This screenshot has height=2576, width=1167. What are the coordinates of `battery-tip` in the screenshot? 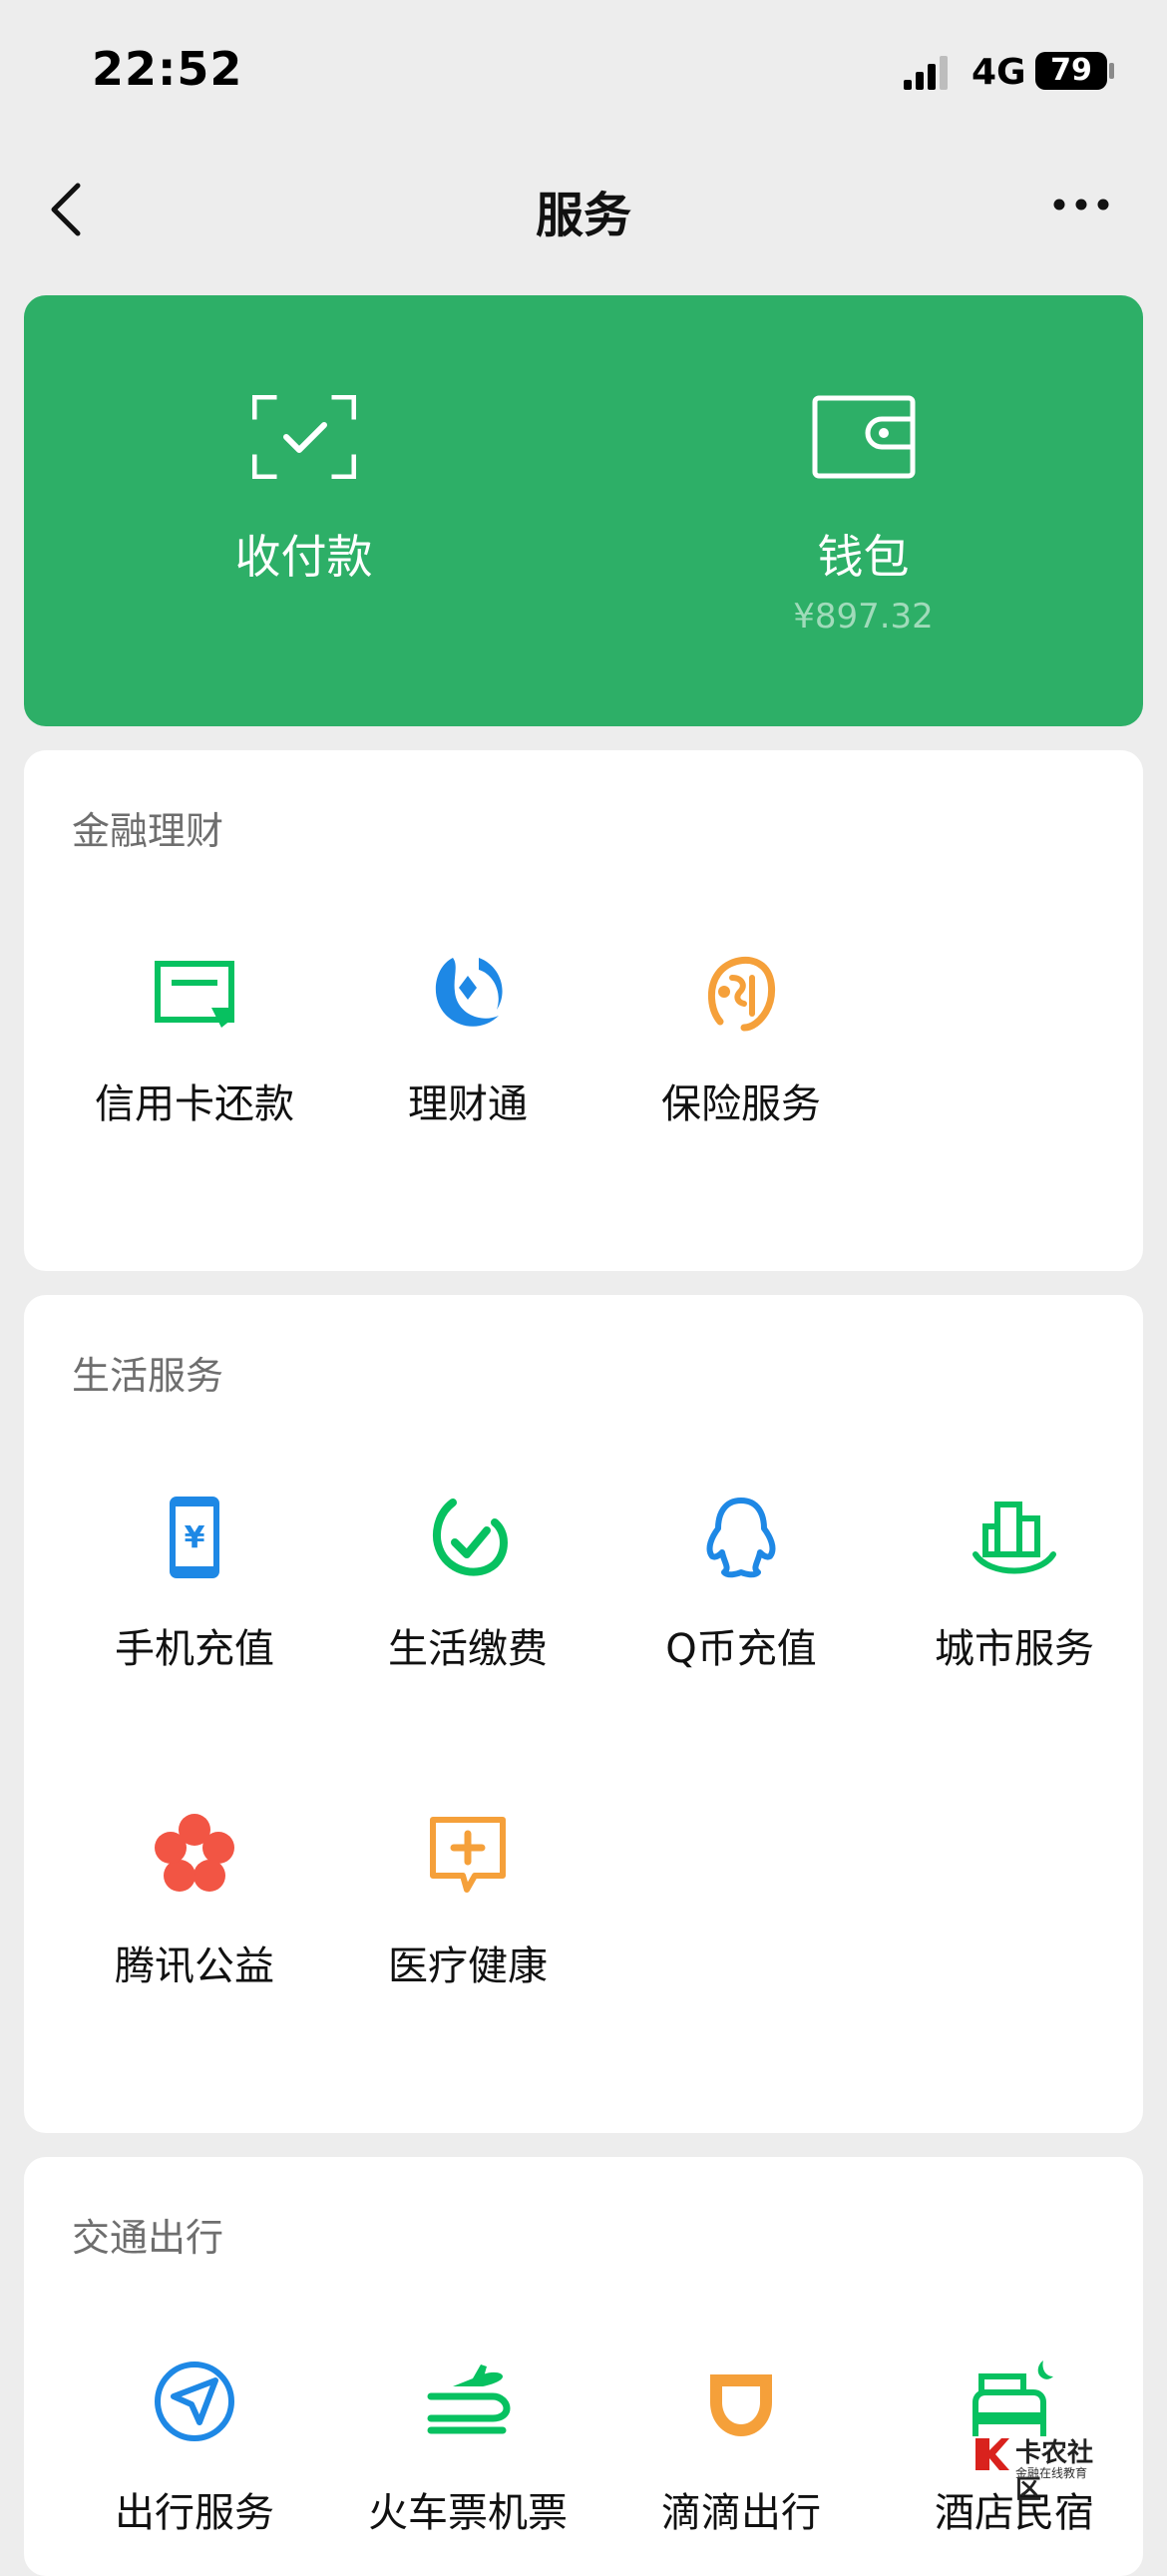 It's located at (1111, 71).